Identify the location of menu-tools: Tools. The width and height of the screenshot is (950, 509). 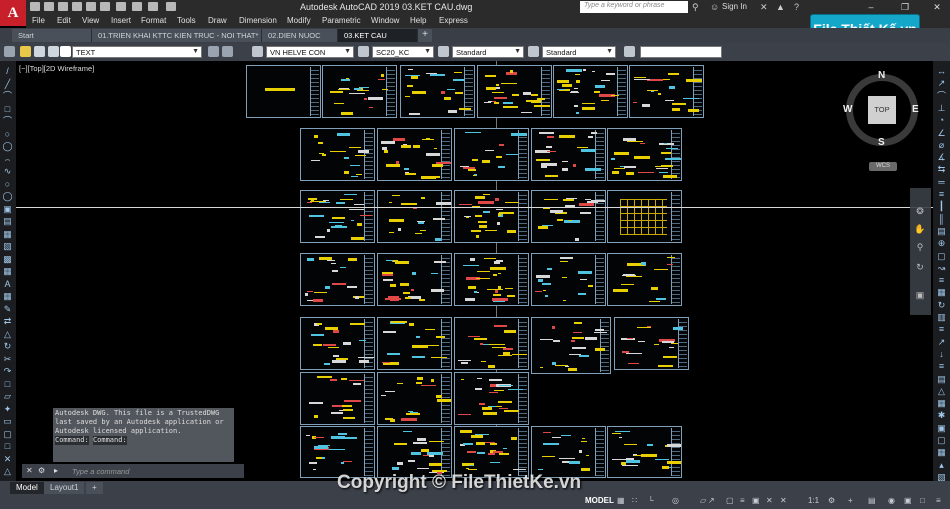
(186, 20).